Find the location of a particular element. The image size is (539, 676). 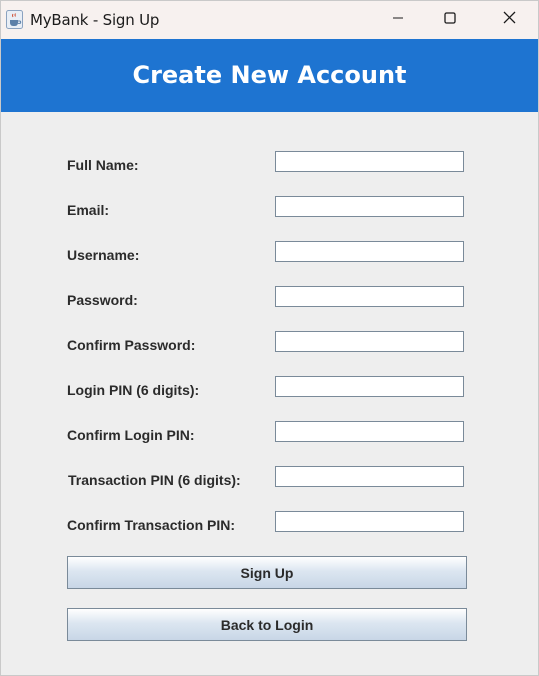

minimize-button is located at coordinates (398, 20).